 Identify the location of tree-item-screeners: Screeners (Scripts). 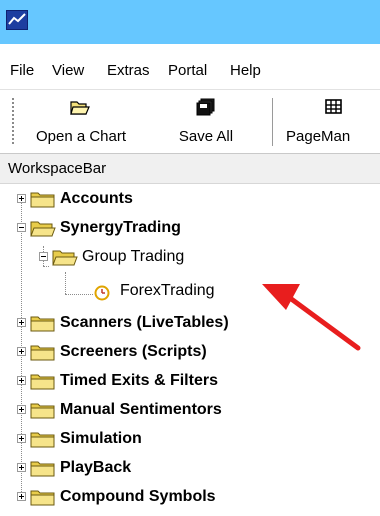
(190, 353).